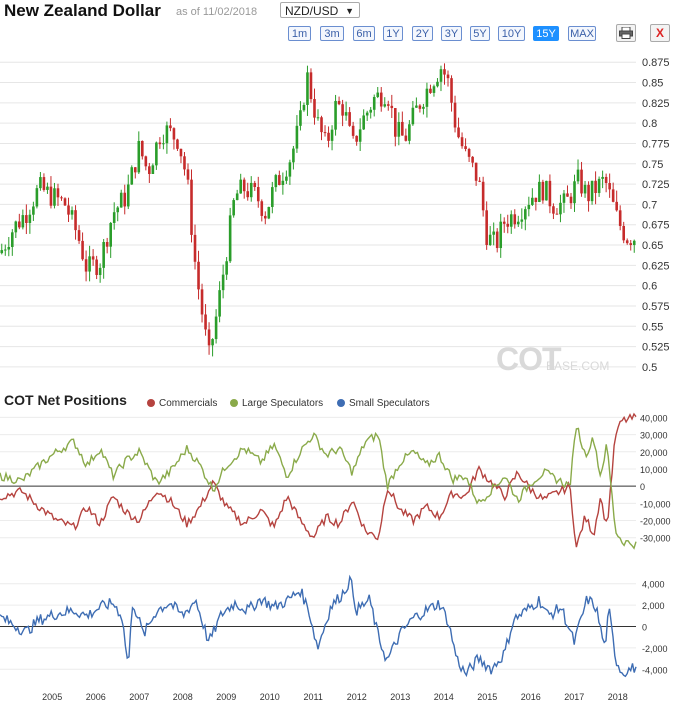 The width and height of the screenshot is (679, 708). Describe the element at coordinates (656, 185) in the screenshot. I see `price-y-tick-label: 0.725` at that location.